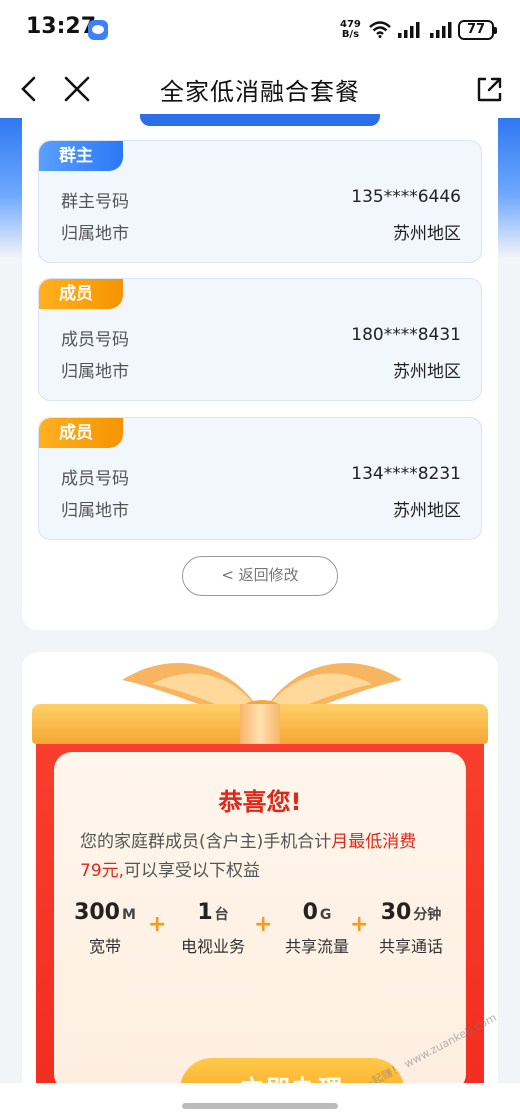 This screenshot has height=1119, width=520. What do you see at coordinates (102, 871) in the screenshot?
I see `desc-highlight: 79元,` at bounding box center [102, 871].